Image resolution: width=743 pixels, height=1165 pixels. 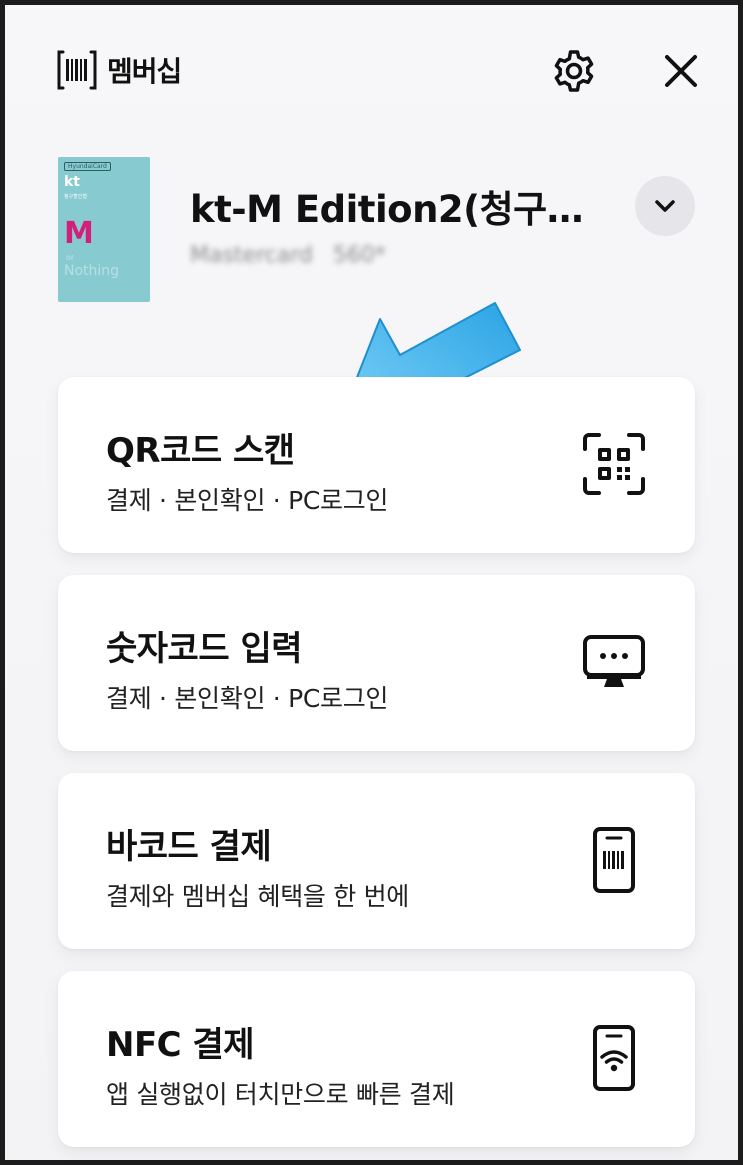 I want to click on card-details: Mastercard 560*, so click(x=288, y=255).